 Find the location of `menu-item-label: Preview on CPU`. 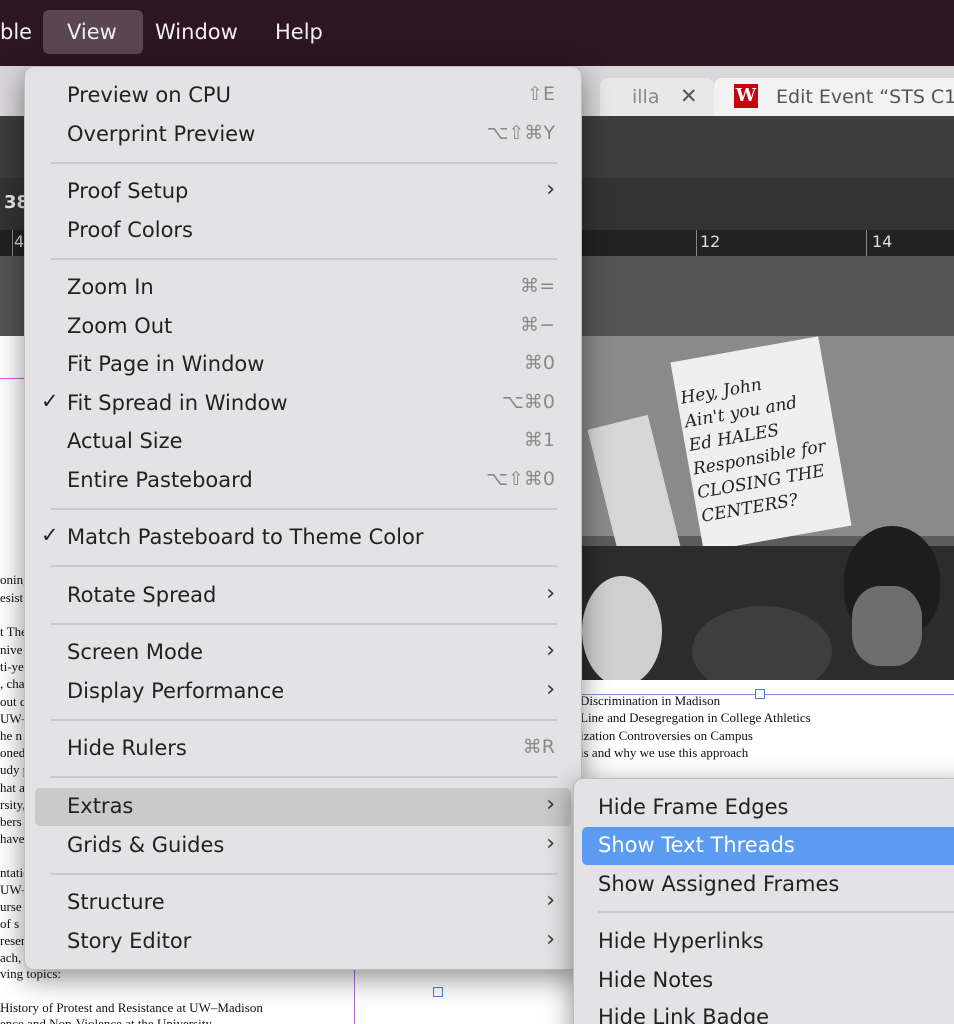

menu-item-label: Preview on CPU is located at coordinates (149, 95).